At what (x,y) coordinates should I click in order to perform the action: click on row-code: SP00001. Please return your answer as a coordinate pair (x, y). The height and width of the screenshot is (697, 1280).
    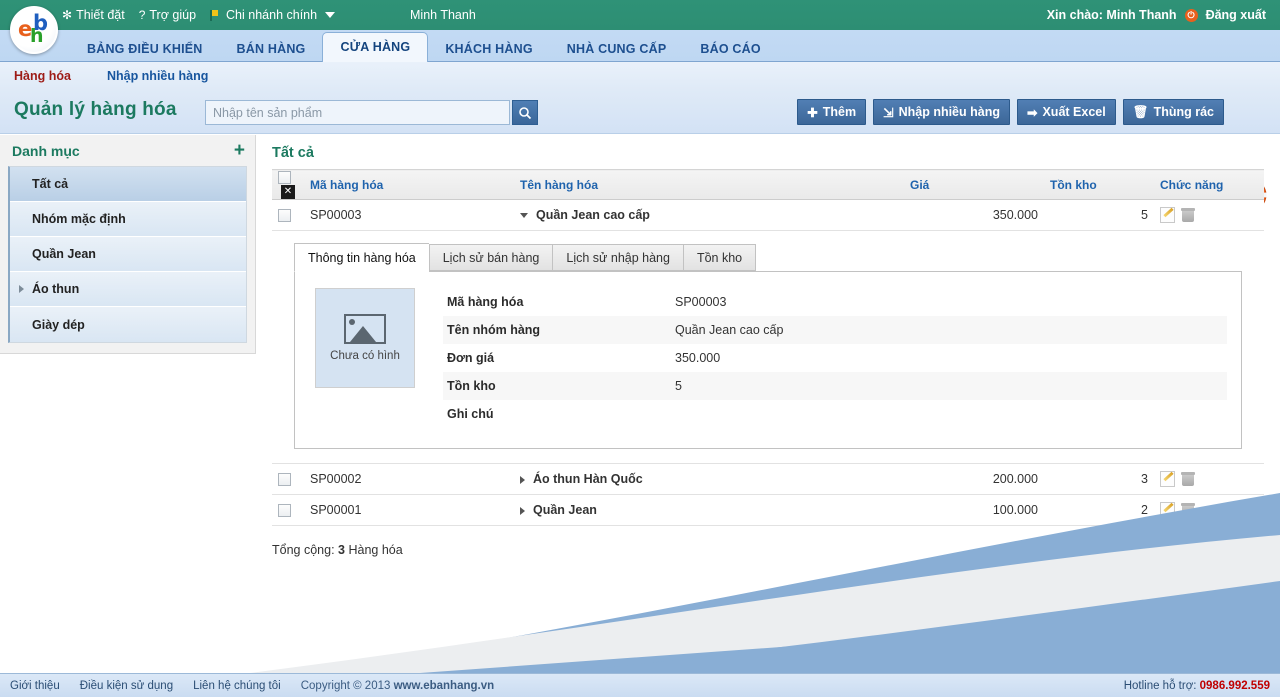
    Looking at the image, I should click on (409, 510).